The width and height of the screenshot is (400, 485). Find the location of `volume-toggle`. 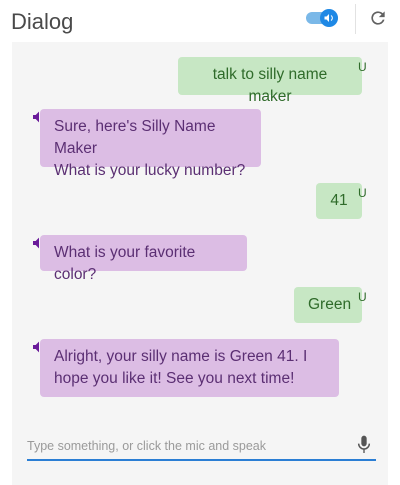

volume-toggle is located at coordinates (323, 18).